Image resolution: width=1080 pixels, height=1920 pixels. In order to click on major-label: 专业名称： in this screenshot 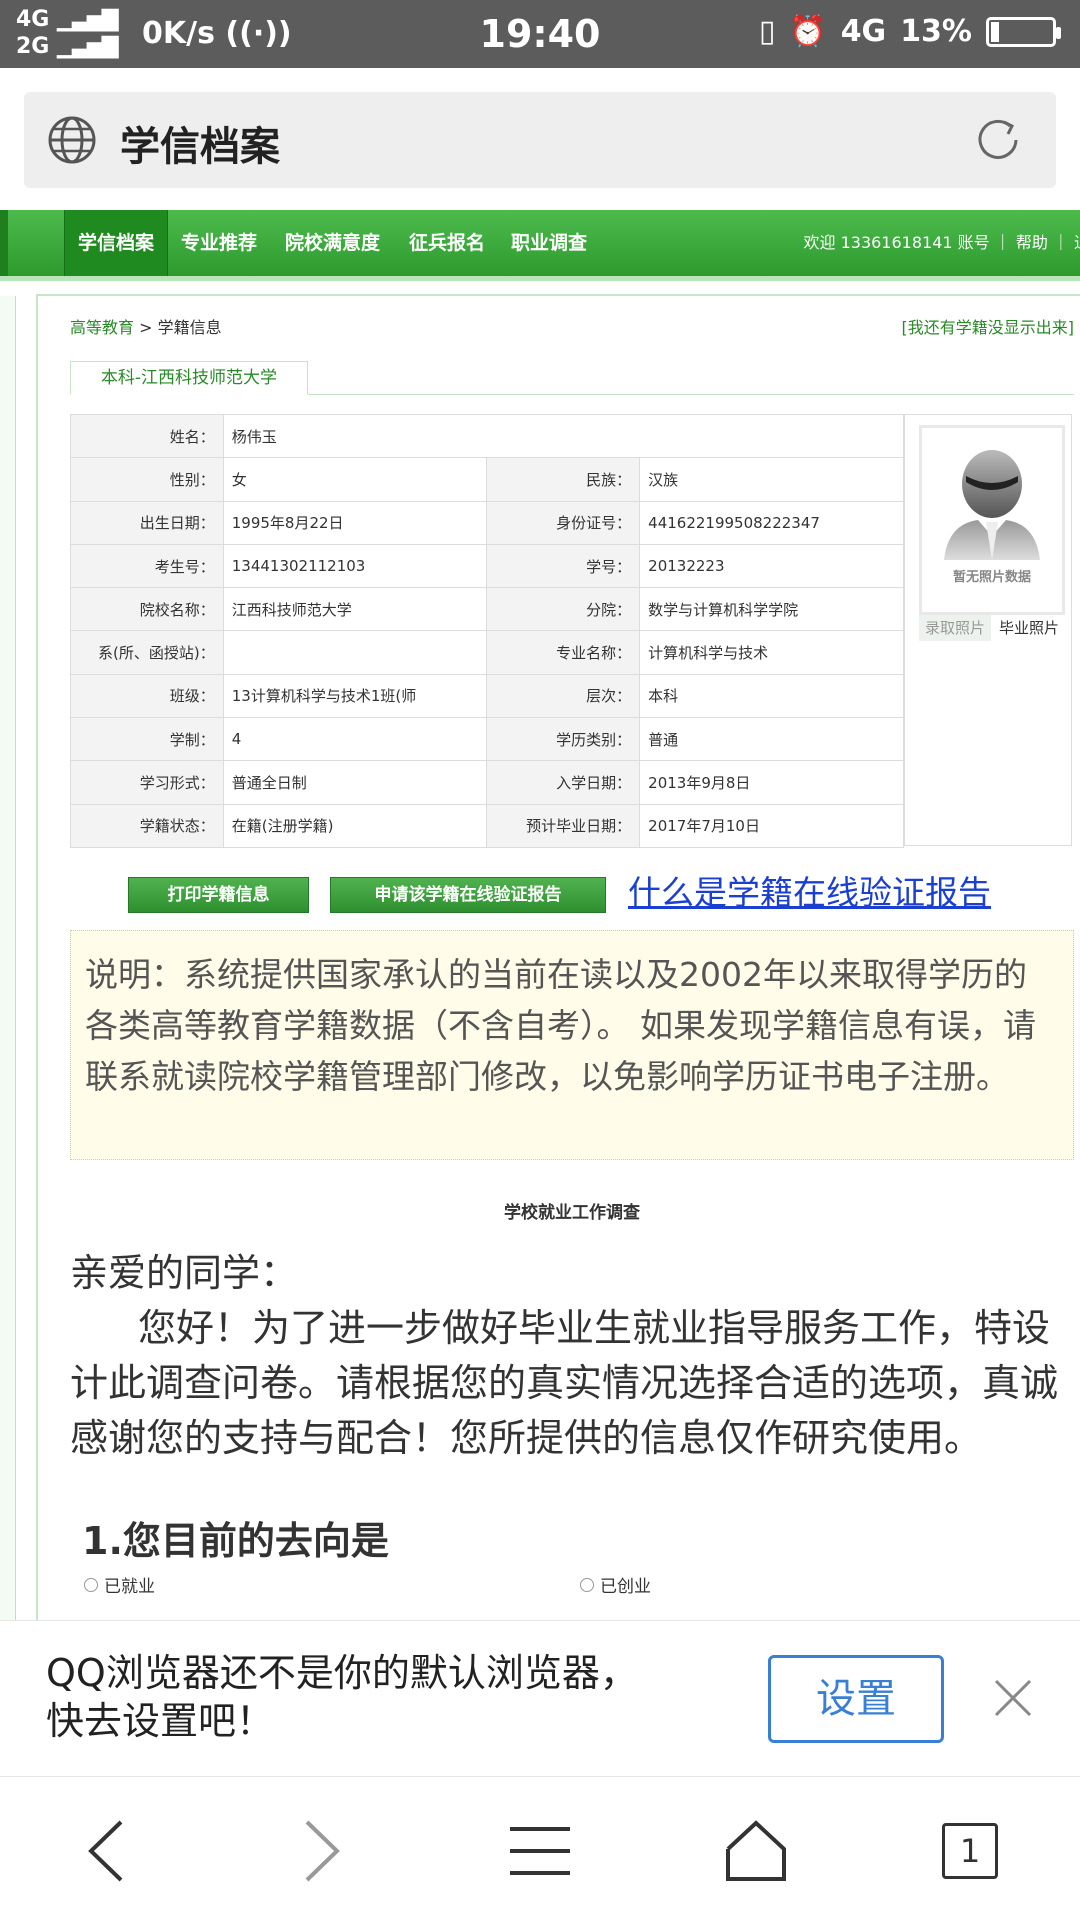, I will do `click(563, 652)`.